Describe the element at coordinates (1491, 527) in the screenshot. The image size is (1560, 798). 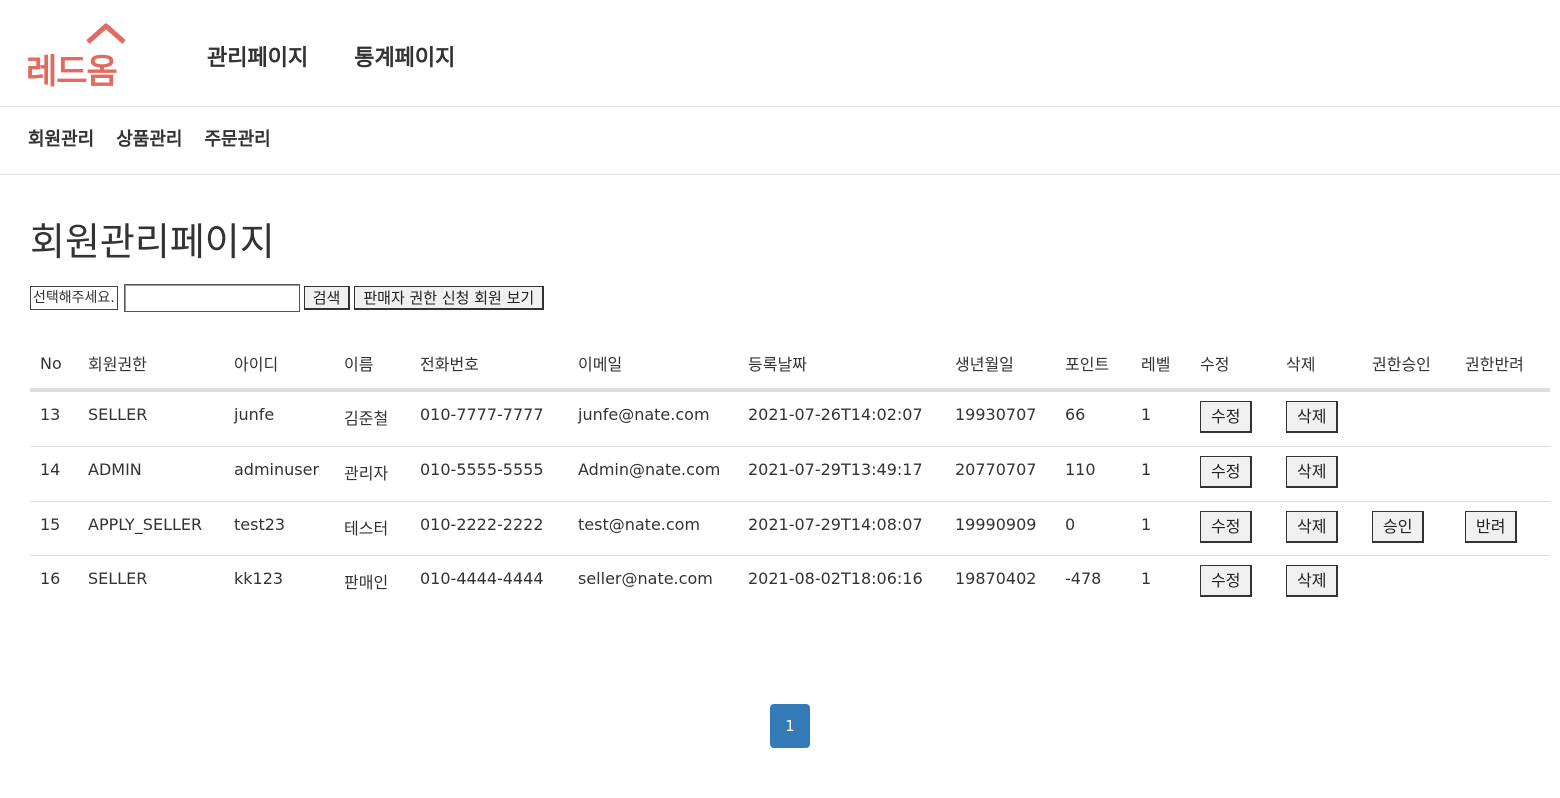
I see `reject-button: 반려` at that location.